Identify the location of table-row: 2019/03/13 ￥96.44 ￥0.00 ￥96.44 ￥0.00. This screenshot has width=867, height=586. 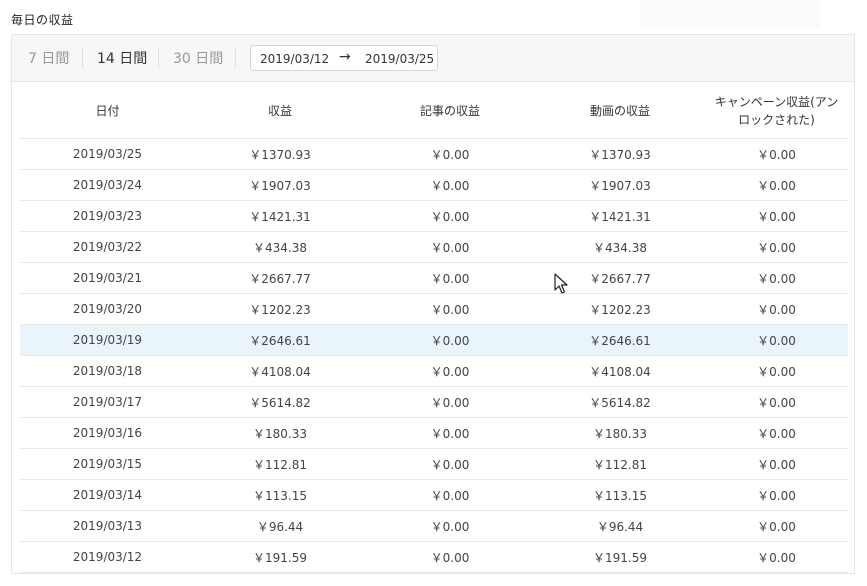
(434, 526).